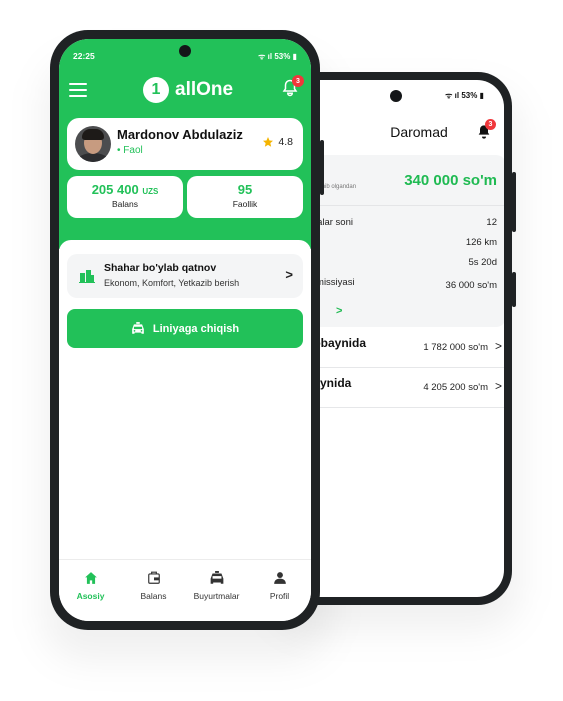  Describe the element at coordinates (471, 285) in the screenshot. I see `row-value: 36 000 so'm` at that location.